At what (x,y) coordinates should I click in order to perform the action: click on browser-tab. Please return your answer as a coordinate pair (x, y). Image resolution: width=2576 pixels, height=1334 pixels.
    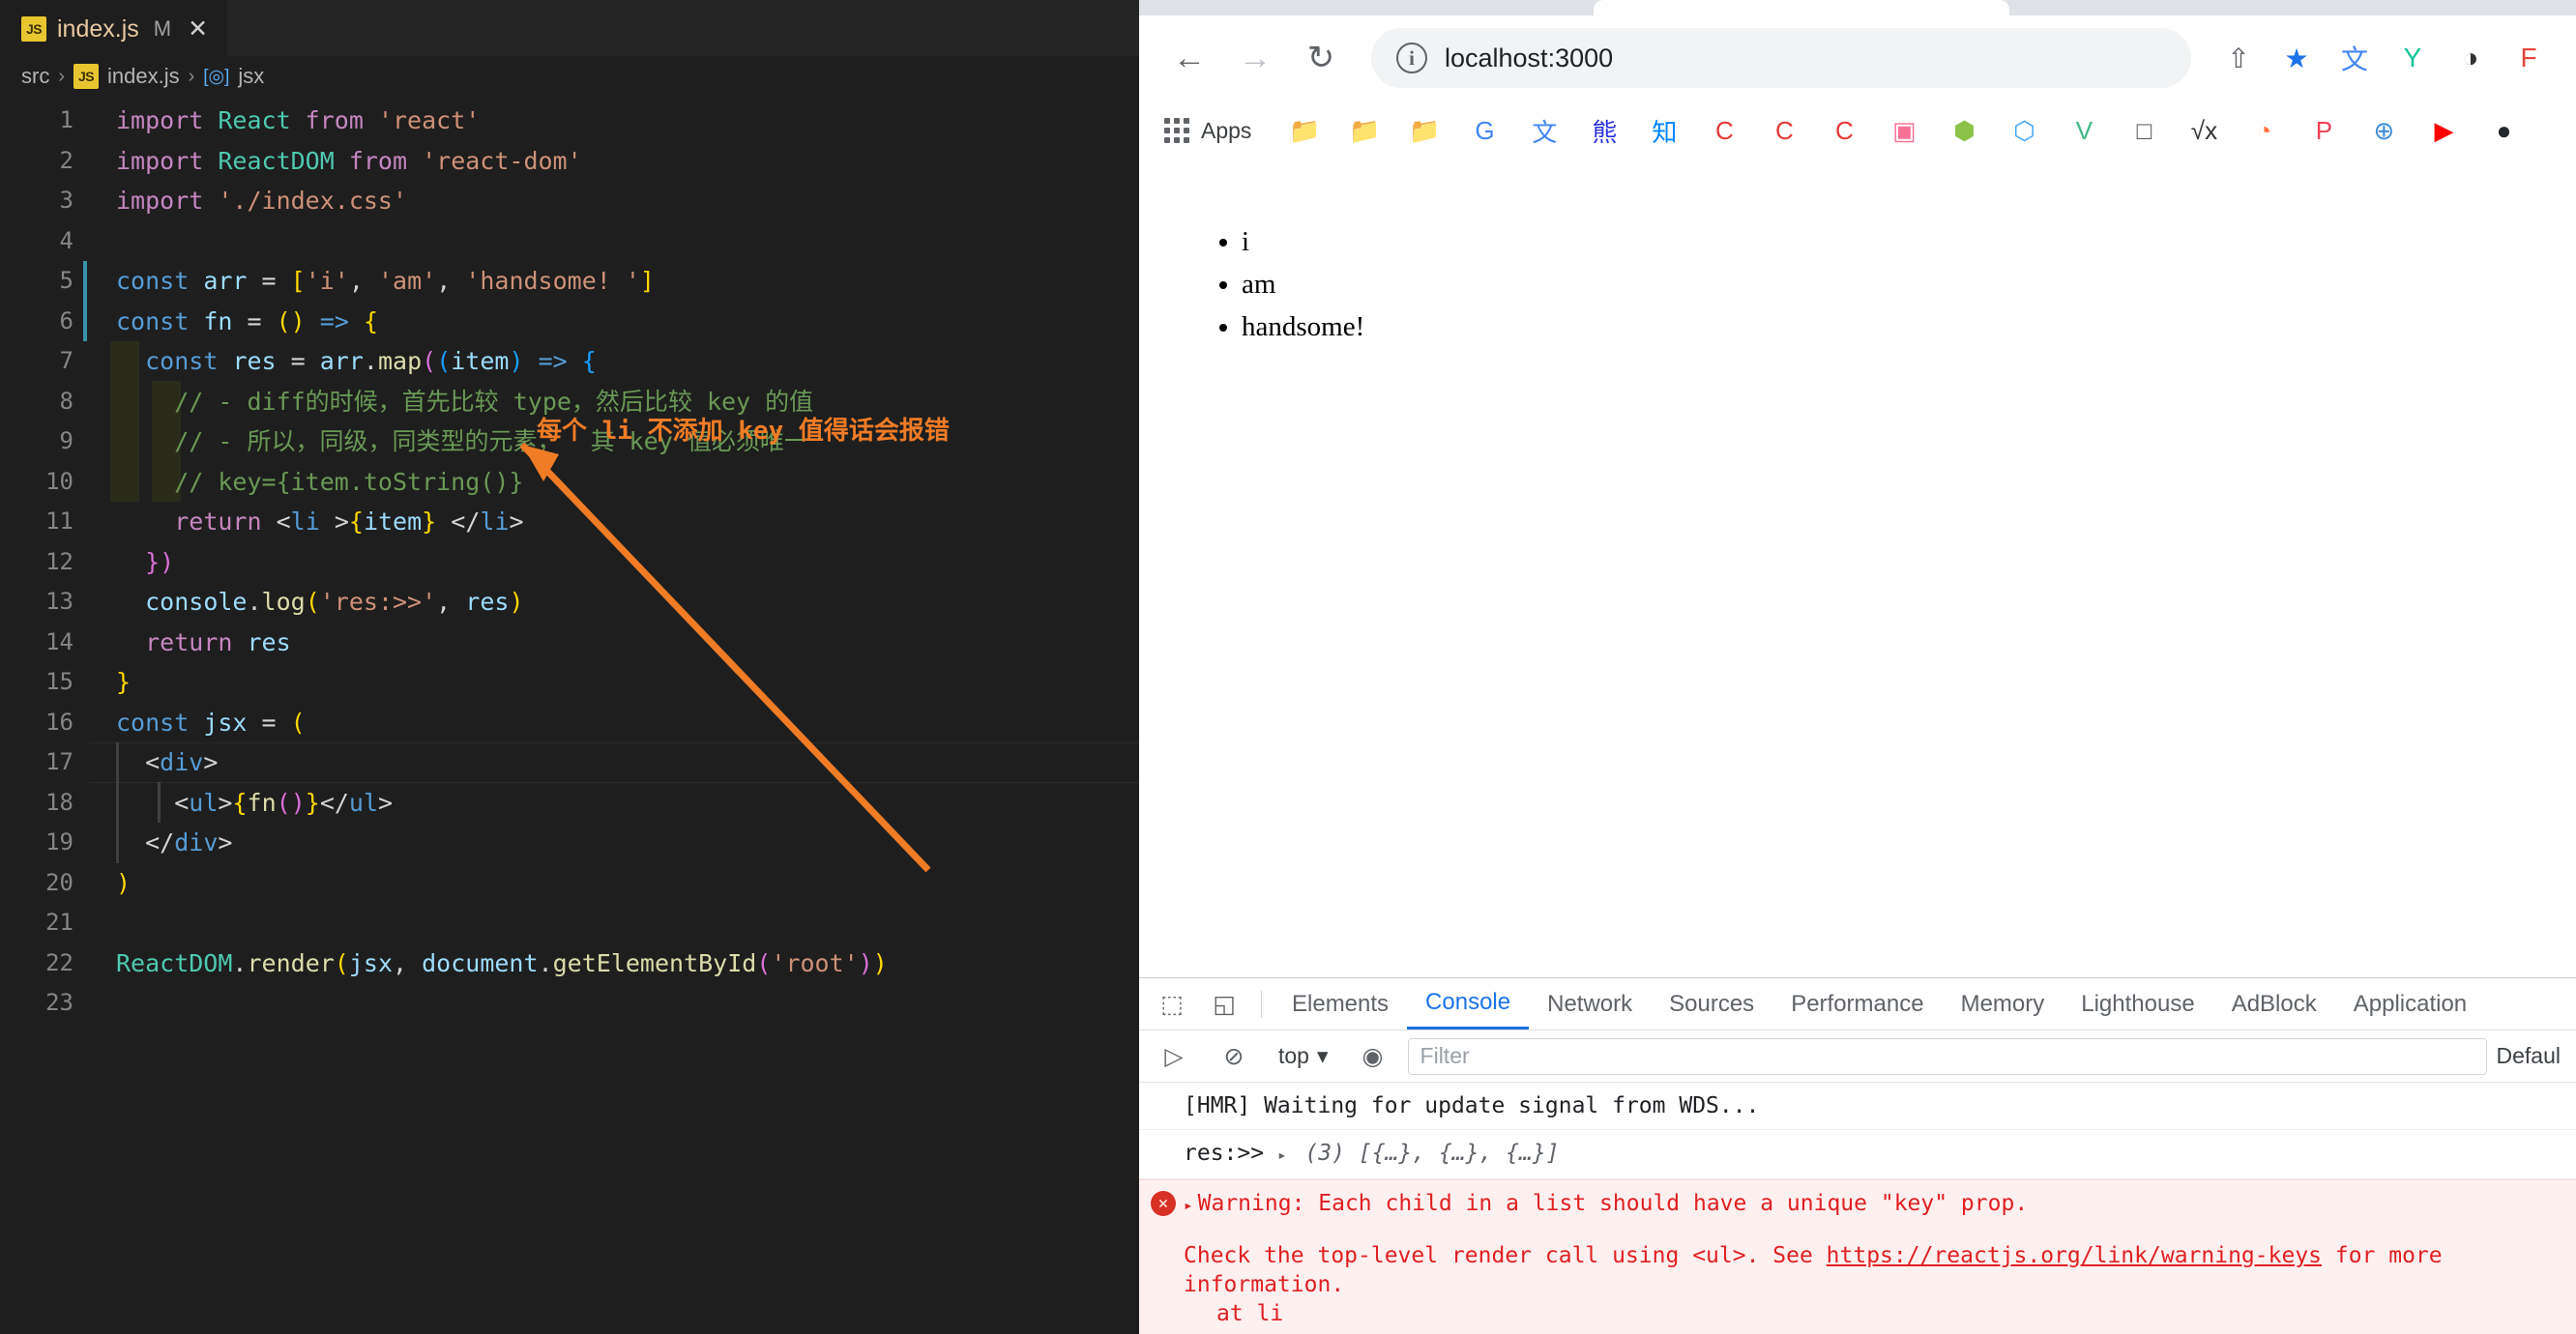
    Looking at the image, I should click on (1801, 7).